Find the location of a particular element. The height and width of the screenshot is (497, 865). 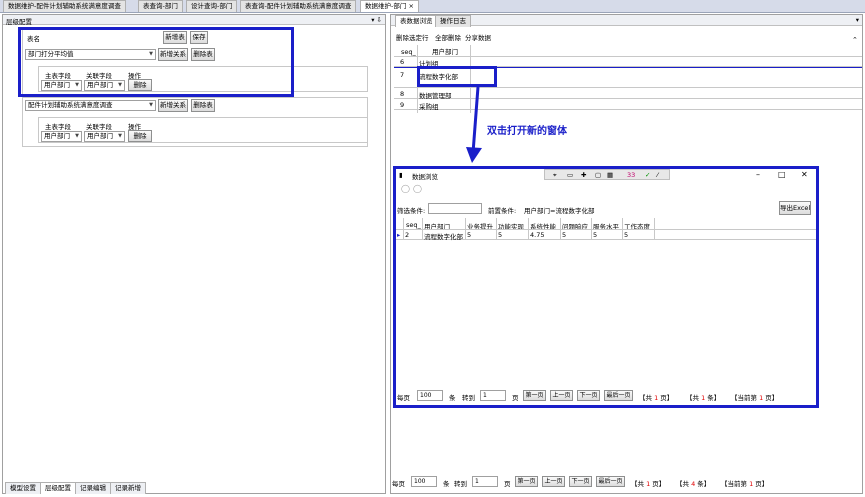

table-row: 6 计划组 is located at coordinates (628, 62).